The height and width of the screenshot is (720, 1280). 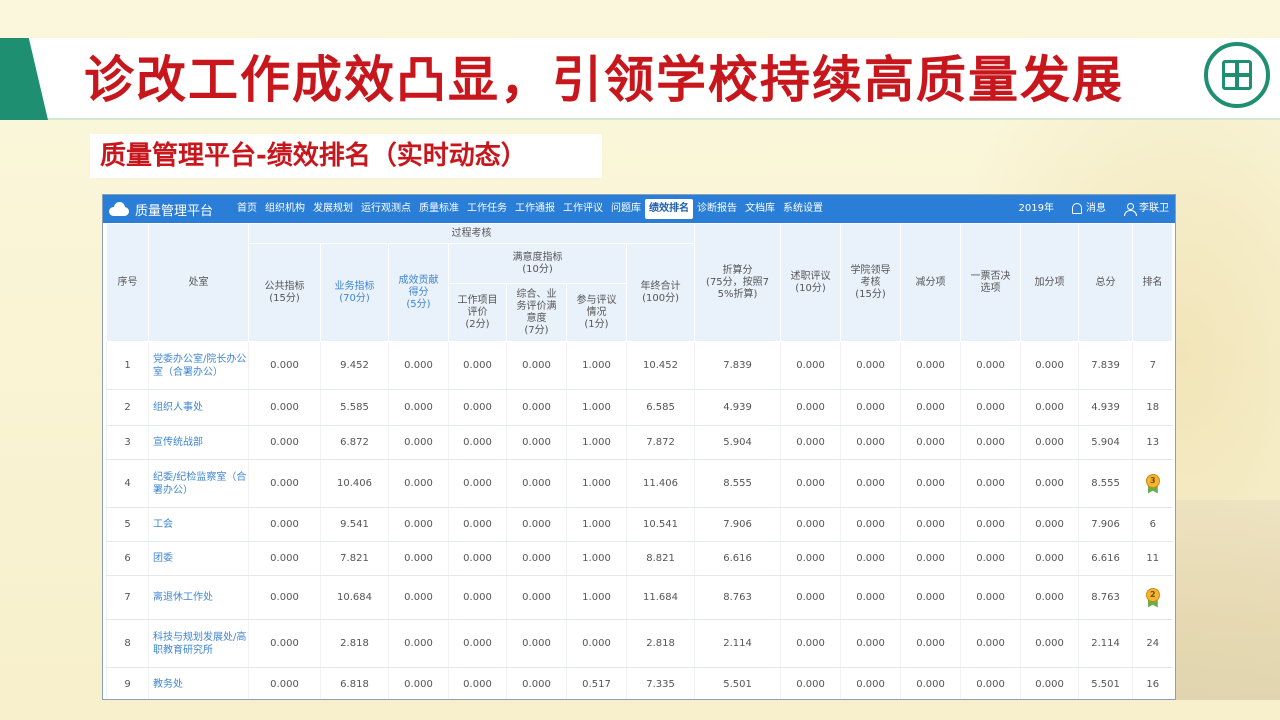 I want to click on nav-item-11: 文档库, so click(x=760, y=209).